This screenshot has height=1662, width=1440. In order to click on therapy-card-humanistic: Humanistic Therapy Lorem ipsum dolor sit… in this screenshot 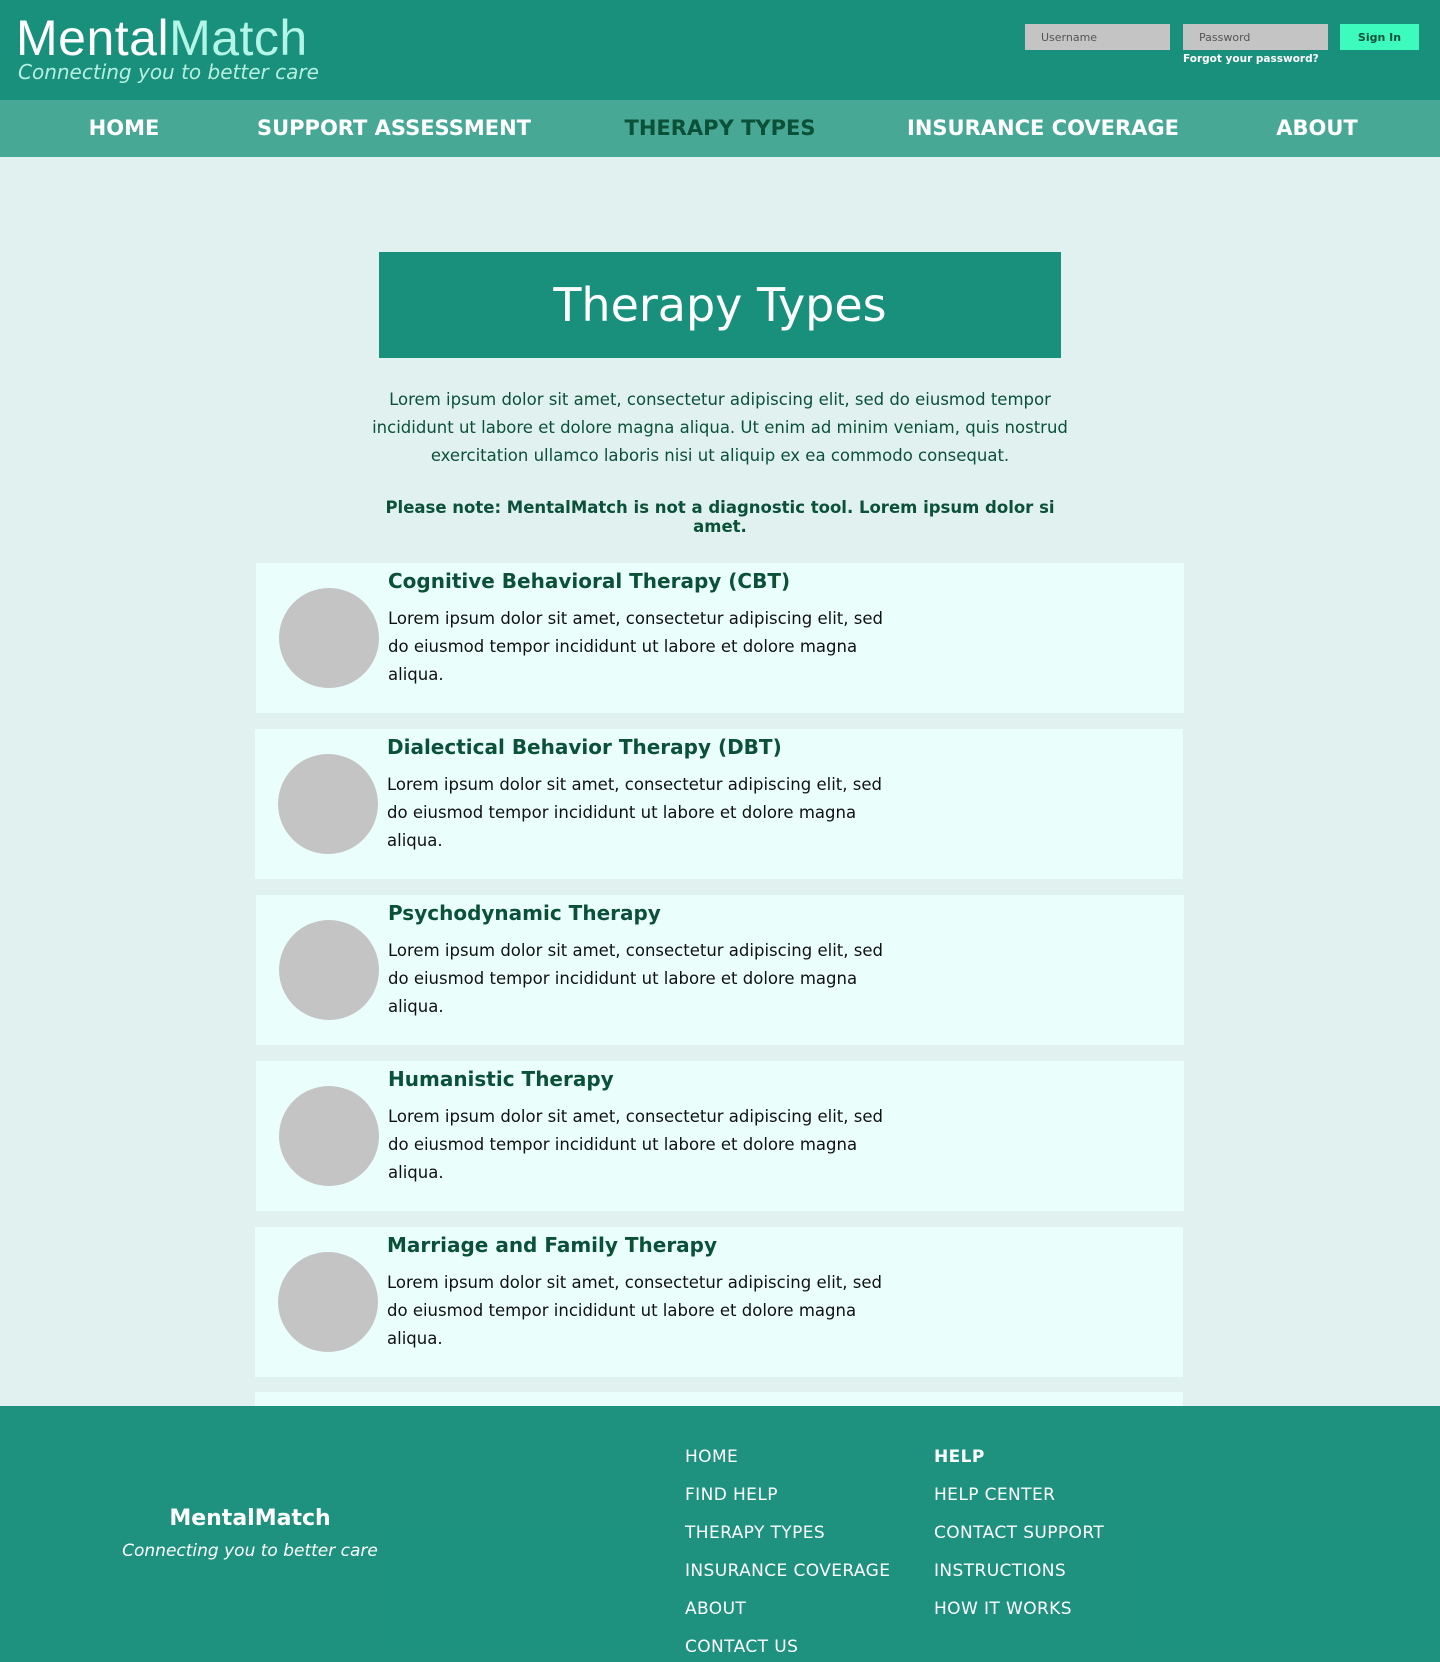, I will do `click(720, 1136)`.